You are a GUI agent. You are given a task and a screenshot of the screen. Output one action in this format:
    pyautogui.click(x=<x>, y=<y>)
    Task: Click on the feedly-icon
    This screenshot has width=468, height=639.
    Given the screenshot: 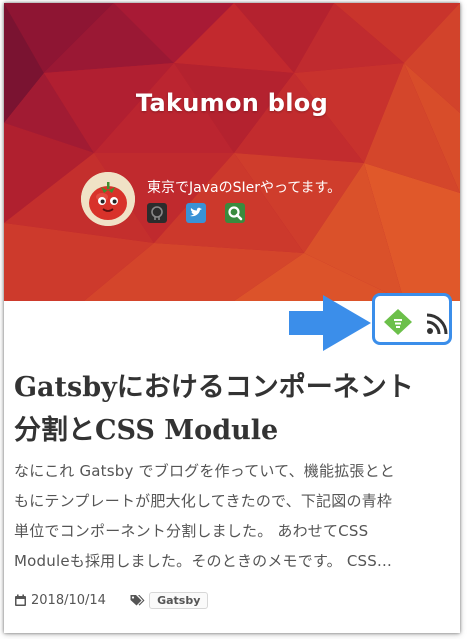 What is the action you would take?
    pyautogui.click(x=398, y=322)
    